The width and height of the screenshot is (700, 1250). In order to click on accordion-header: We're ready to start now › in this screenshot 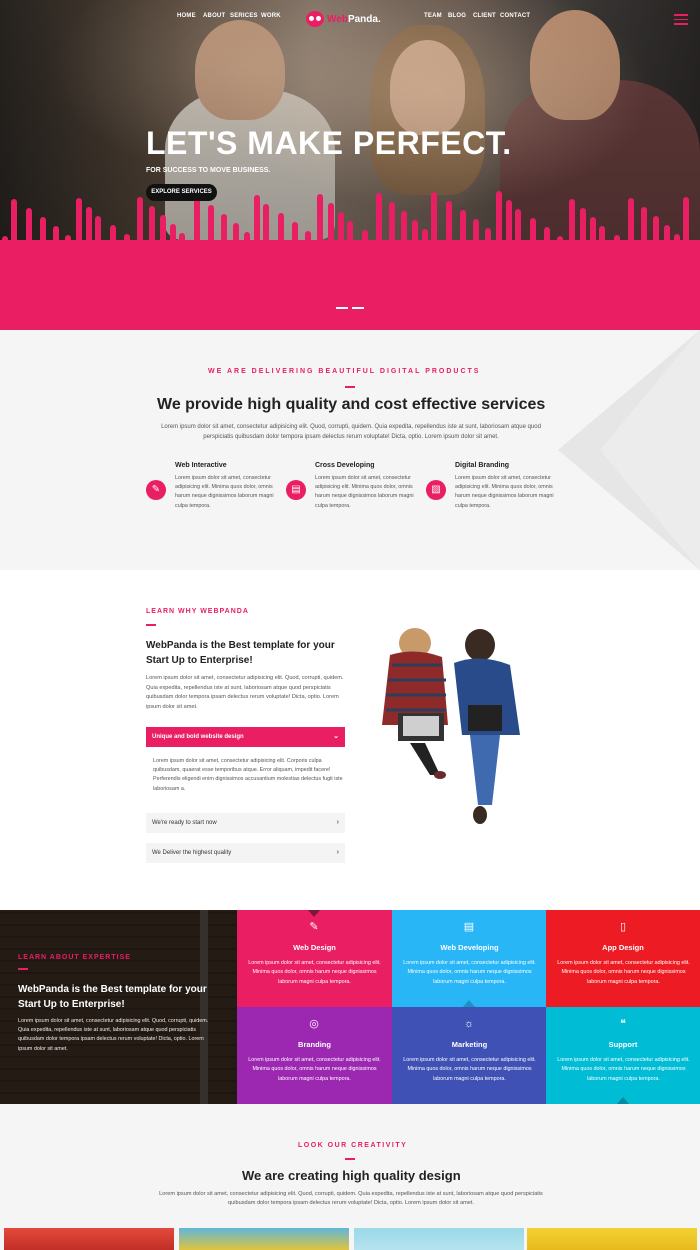, I will do `click(245, 823)`.